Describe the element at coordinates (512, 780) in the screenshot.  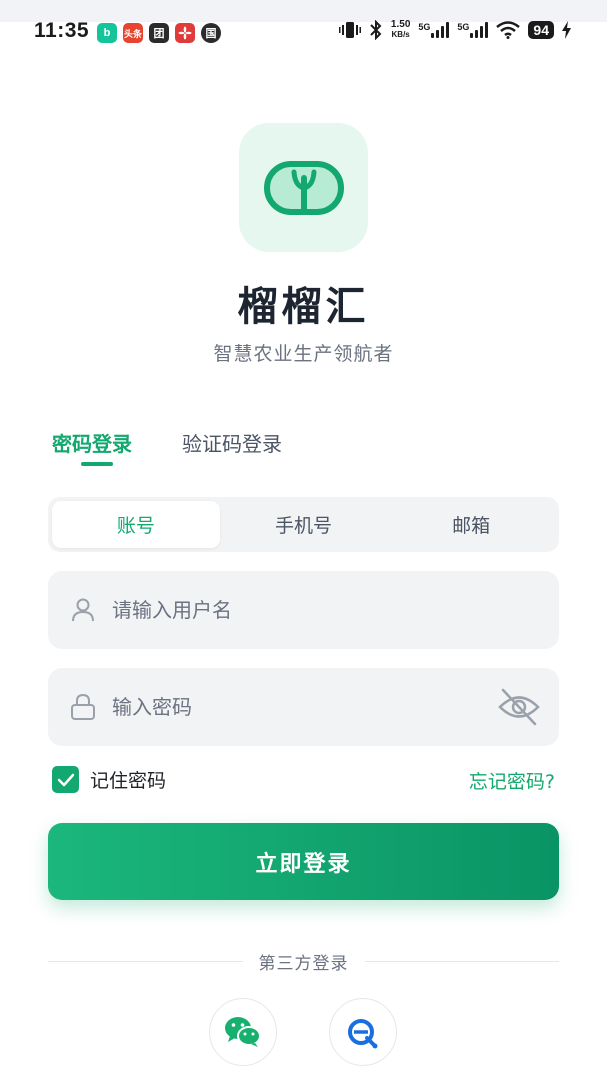
I see `forgot-password-link: 忘记密码?` at that location.